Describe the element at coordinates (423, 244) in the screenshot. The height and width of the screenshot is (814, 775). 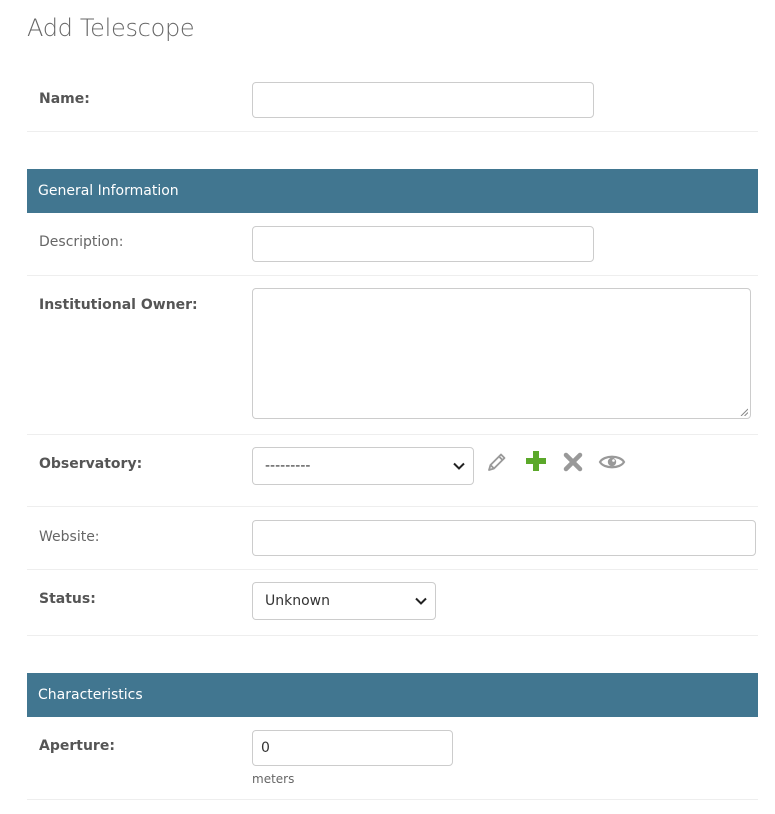
I see `description-input` at that location.